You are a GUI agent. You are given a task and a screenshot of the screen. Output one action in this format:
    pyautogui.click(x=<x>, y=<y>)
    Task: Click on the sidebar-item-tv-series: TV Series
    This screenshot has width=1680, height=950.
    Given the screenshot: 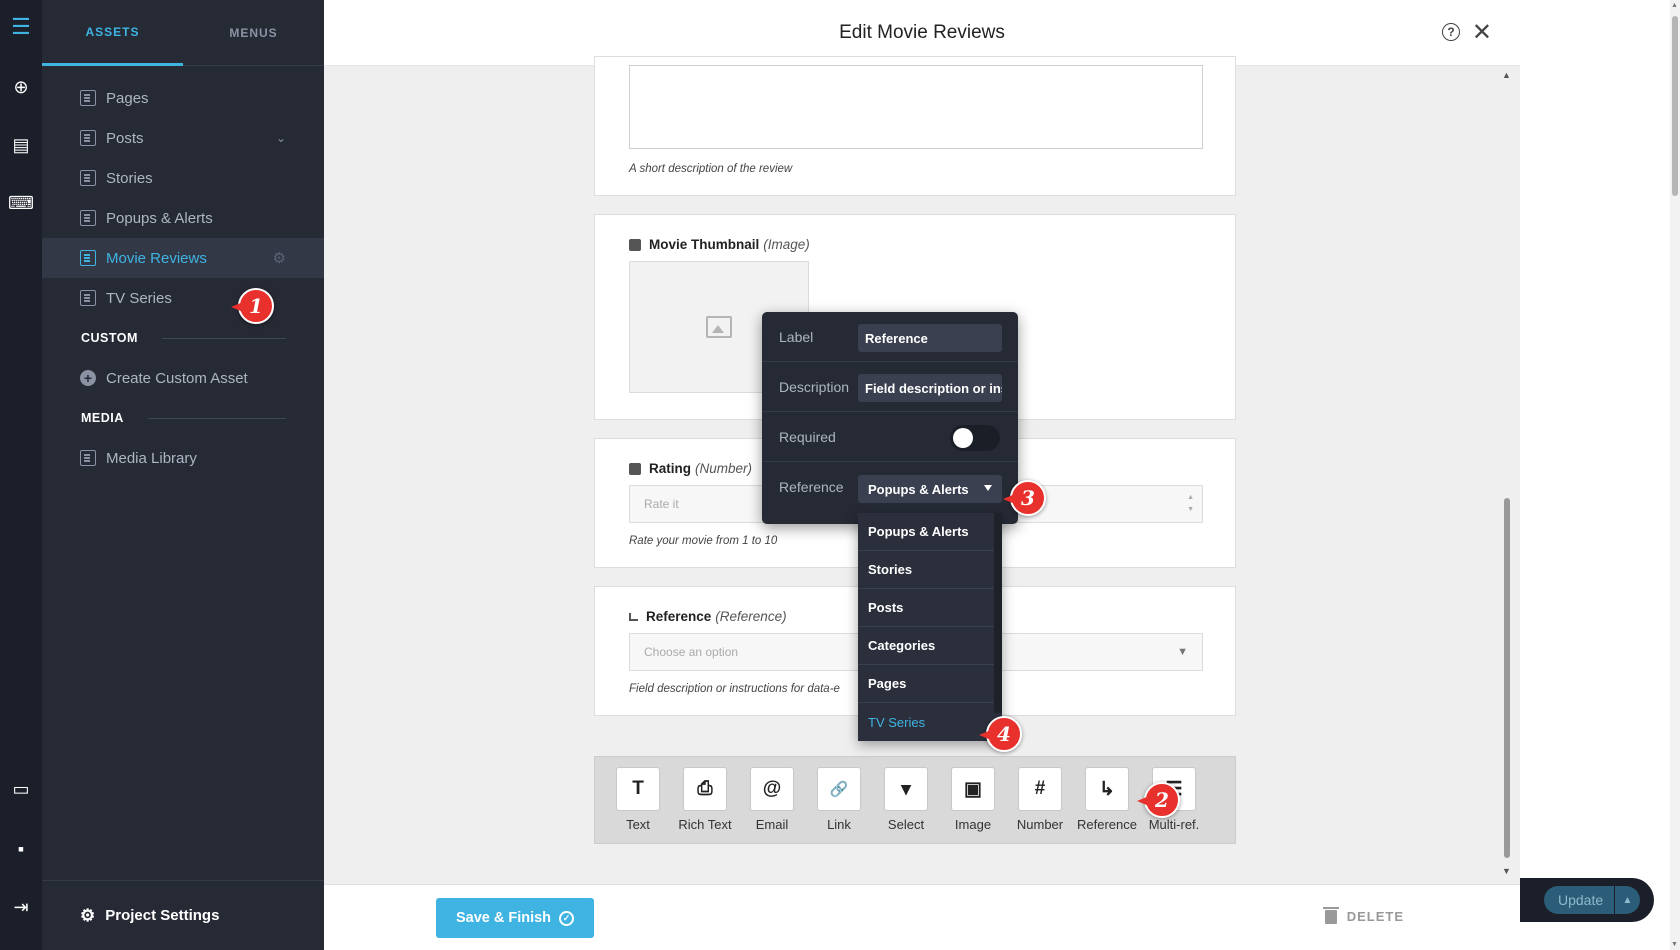 What is the action you would take?
    pyautogui.click(x=183, y=298)
    